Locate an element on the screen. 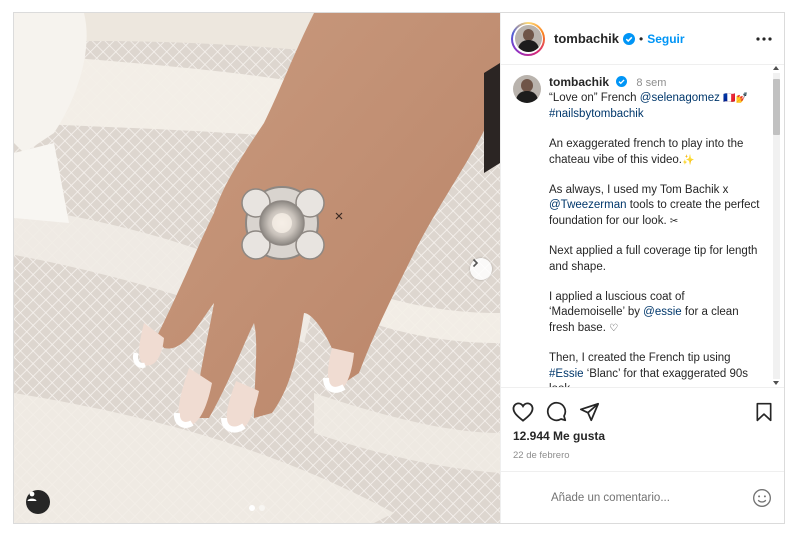 The height and width of the screenshot is (535, 800). bookmark-icon is located at coordinates (764, 411).